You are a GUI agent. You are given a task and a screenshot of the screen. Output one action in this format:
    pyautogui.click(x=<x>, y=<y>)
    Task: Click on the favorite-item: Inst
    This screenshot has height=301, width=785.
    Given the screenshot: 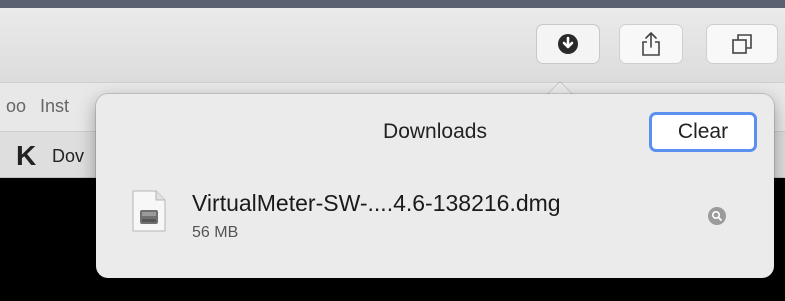 What is the action you would take?
    pyautogui.click(x=54, y=106)
    